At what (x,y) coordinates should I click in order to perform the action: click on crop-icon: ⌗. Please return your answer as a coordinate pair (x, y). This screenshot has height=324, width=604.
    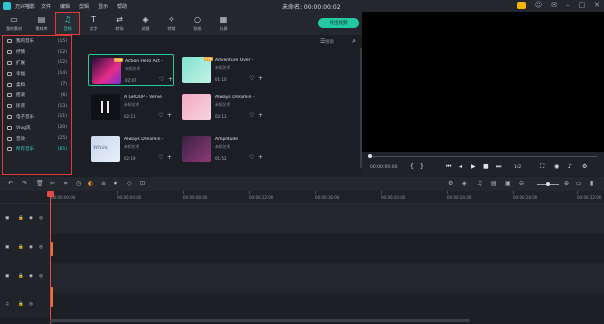
    Looking at the image, I should click on (65, 184).